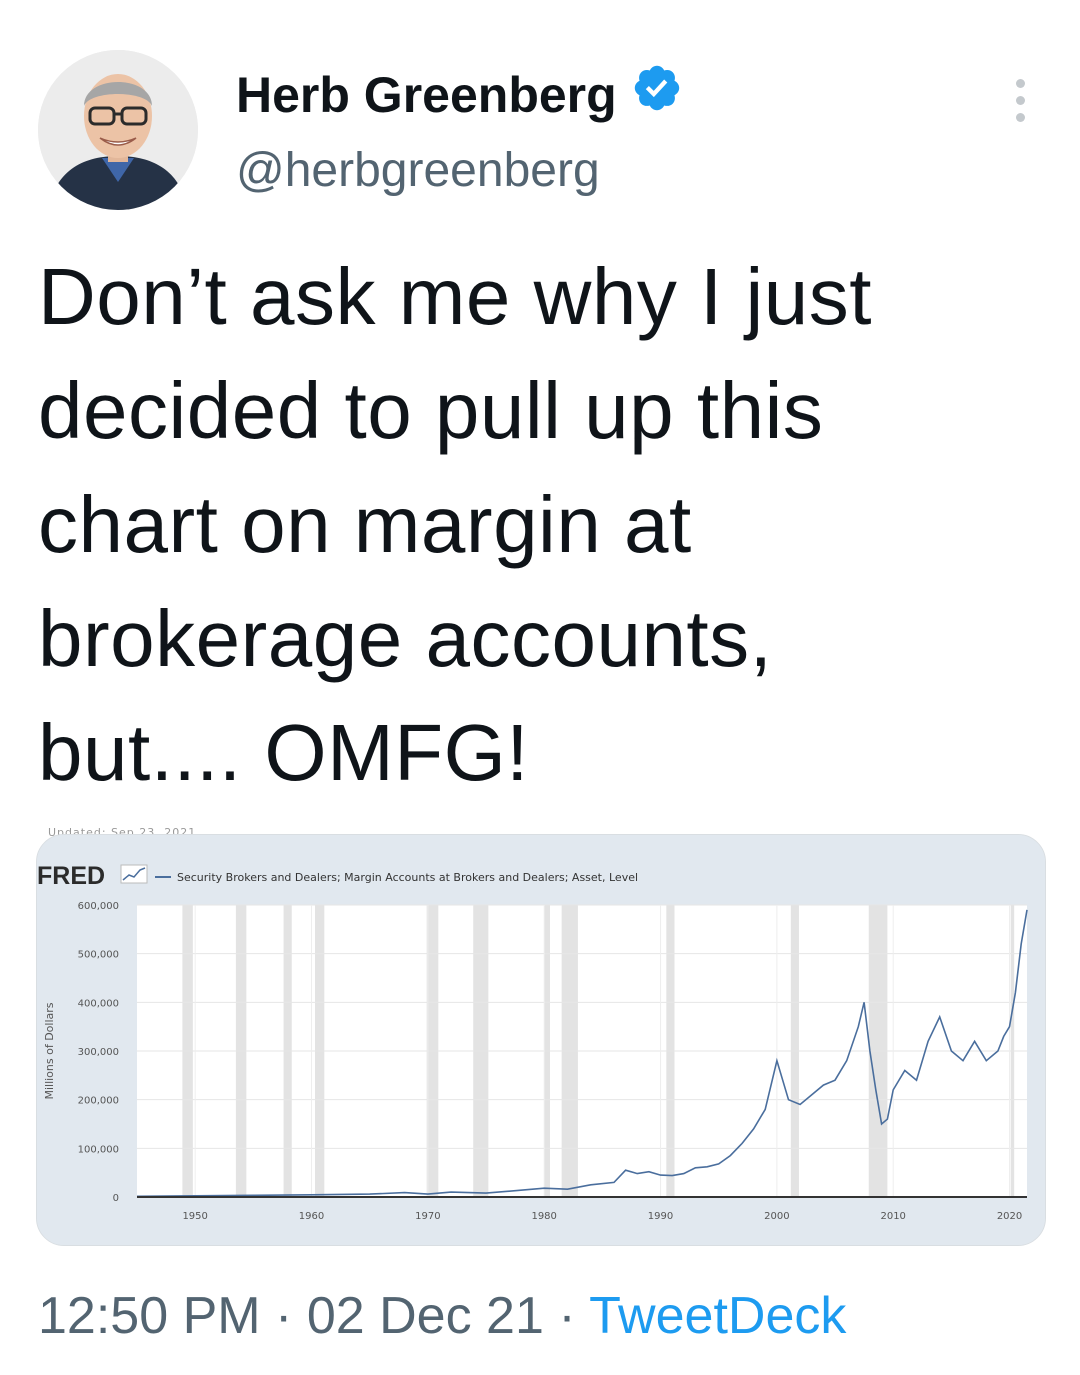 Image resolution: width=1080 pixels, height=1375 pixels. I want to click on avatar-image, so click(118, 130).